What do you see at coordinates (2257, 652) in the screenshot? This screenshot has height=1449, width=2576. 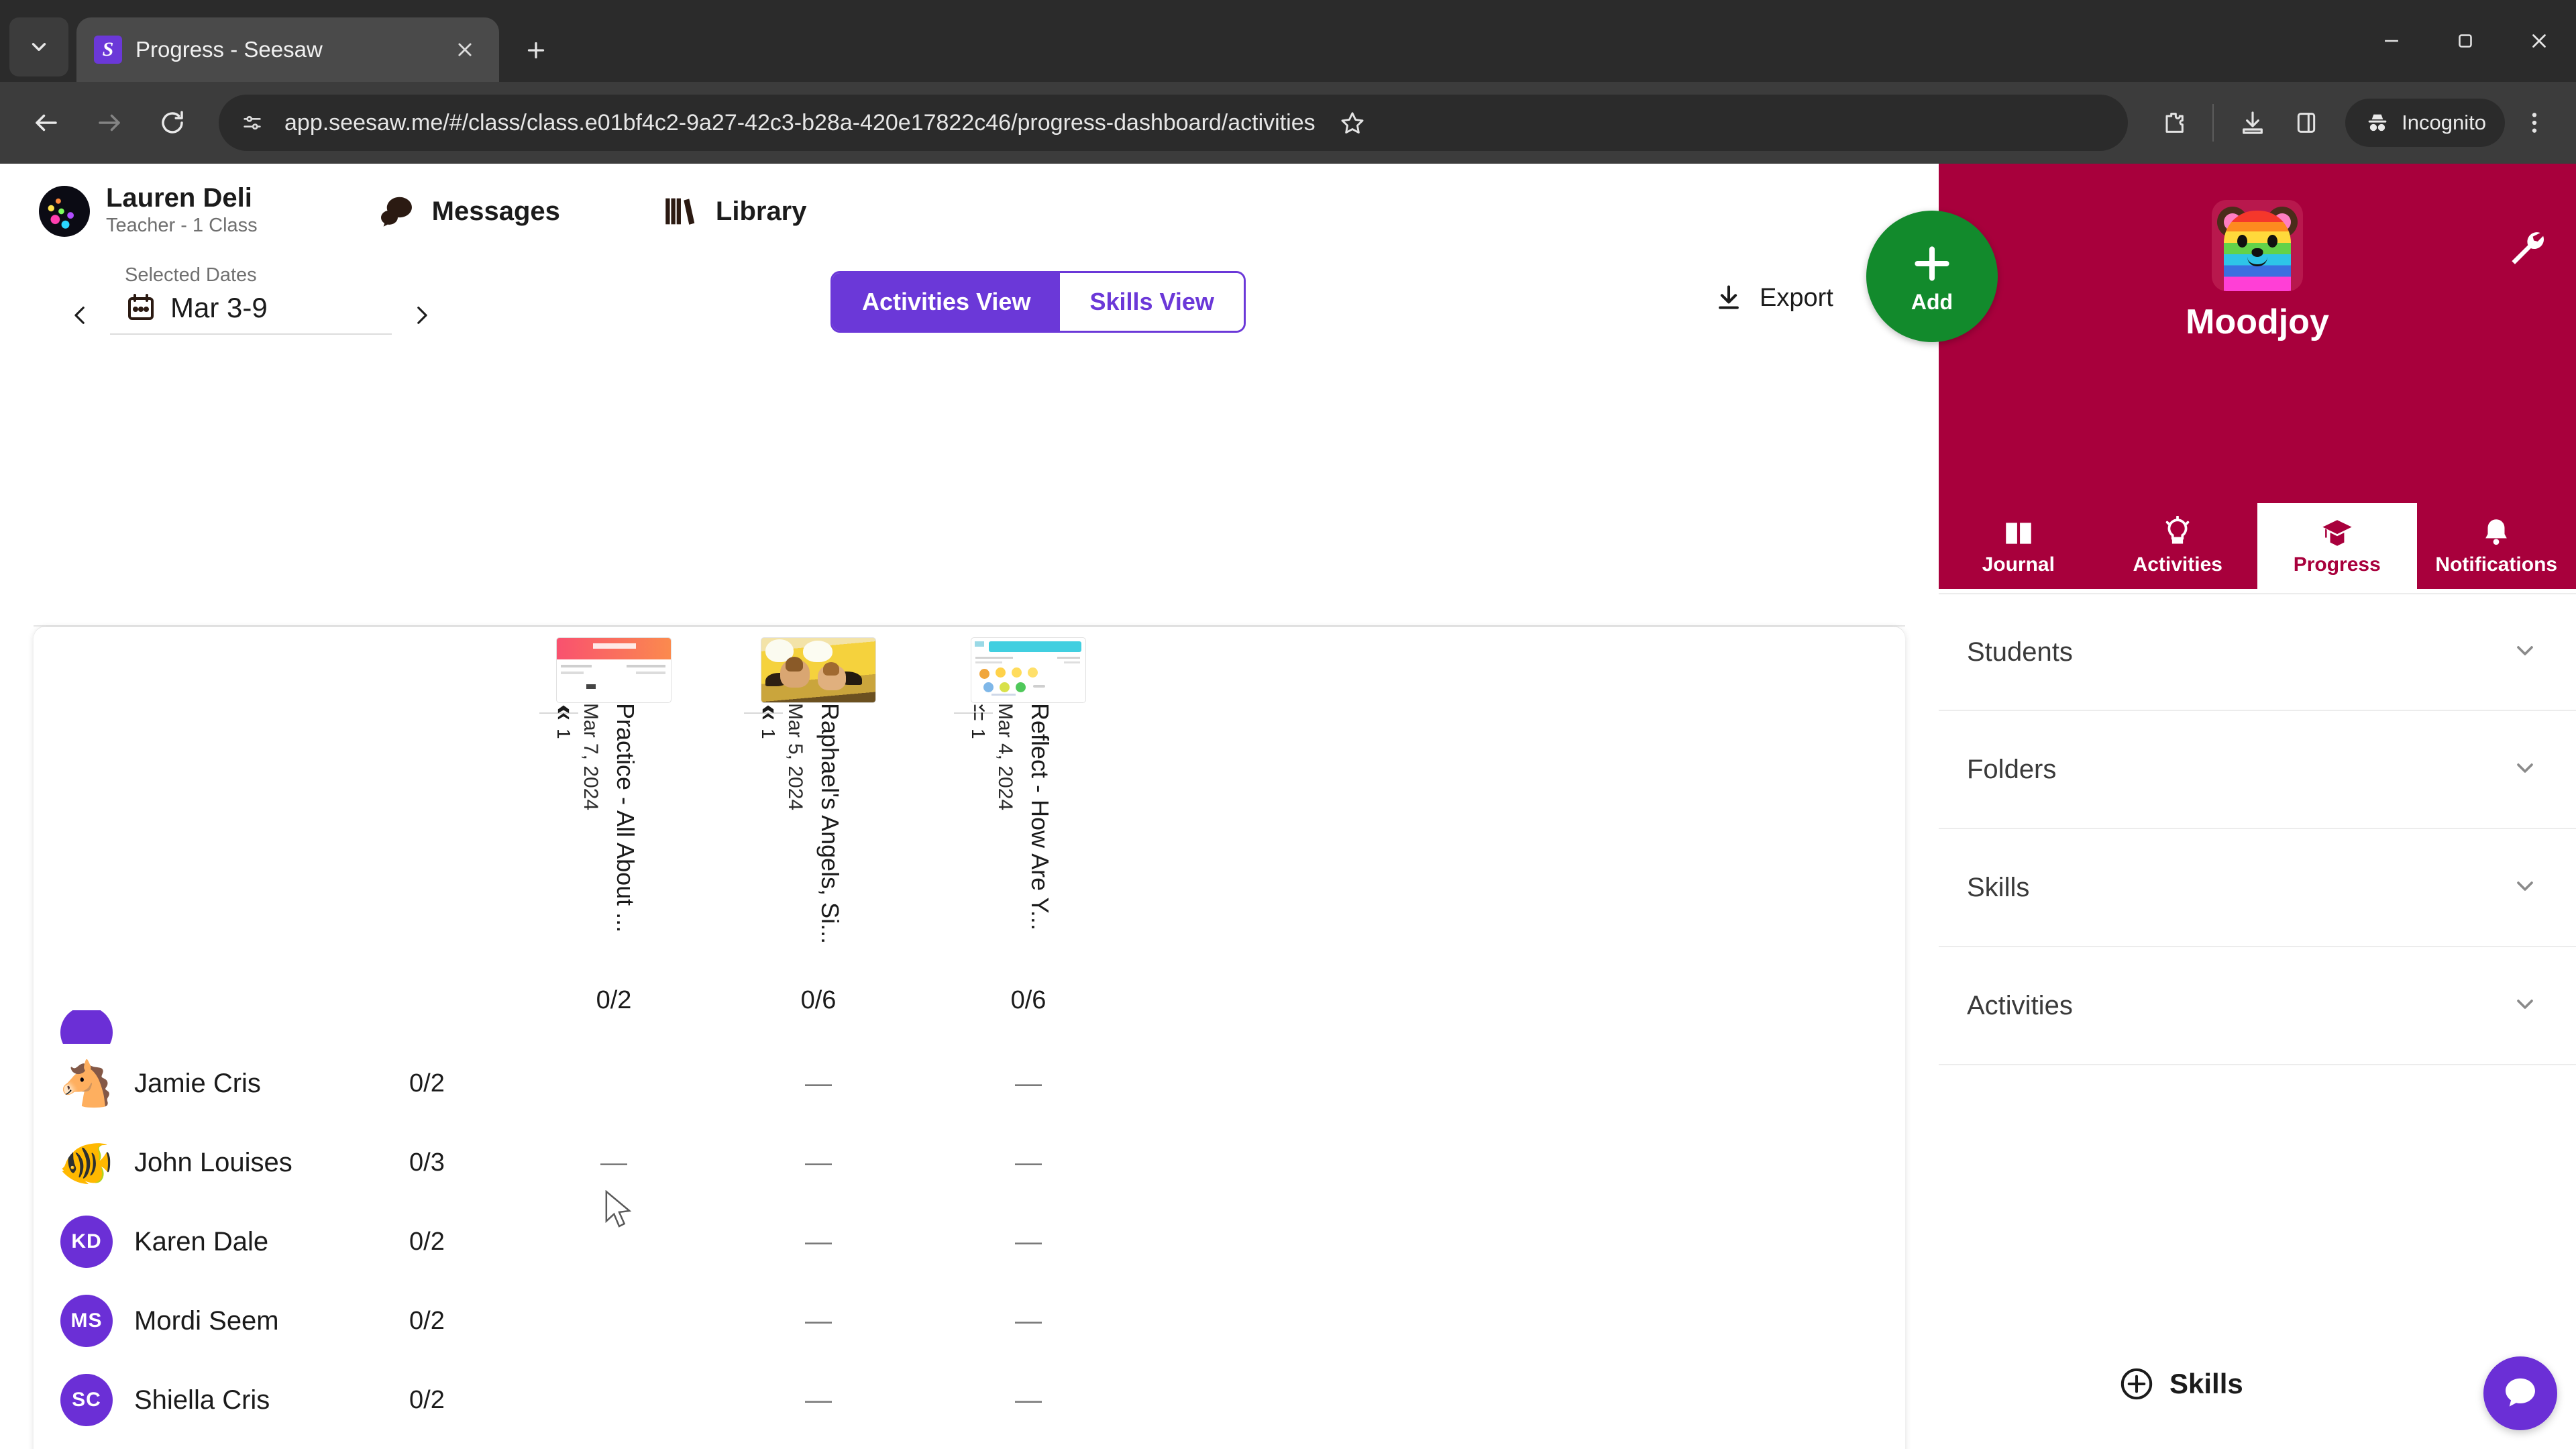 I see `filter-students: Students` at bounding box center [2257, 652].